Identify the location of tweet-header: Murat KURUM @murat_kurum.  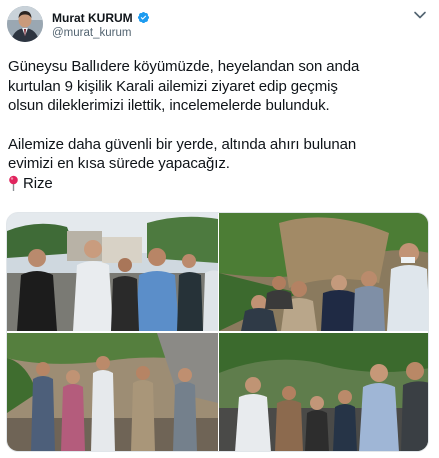
(218, 26).